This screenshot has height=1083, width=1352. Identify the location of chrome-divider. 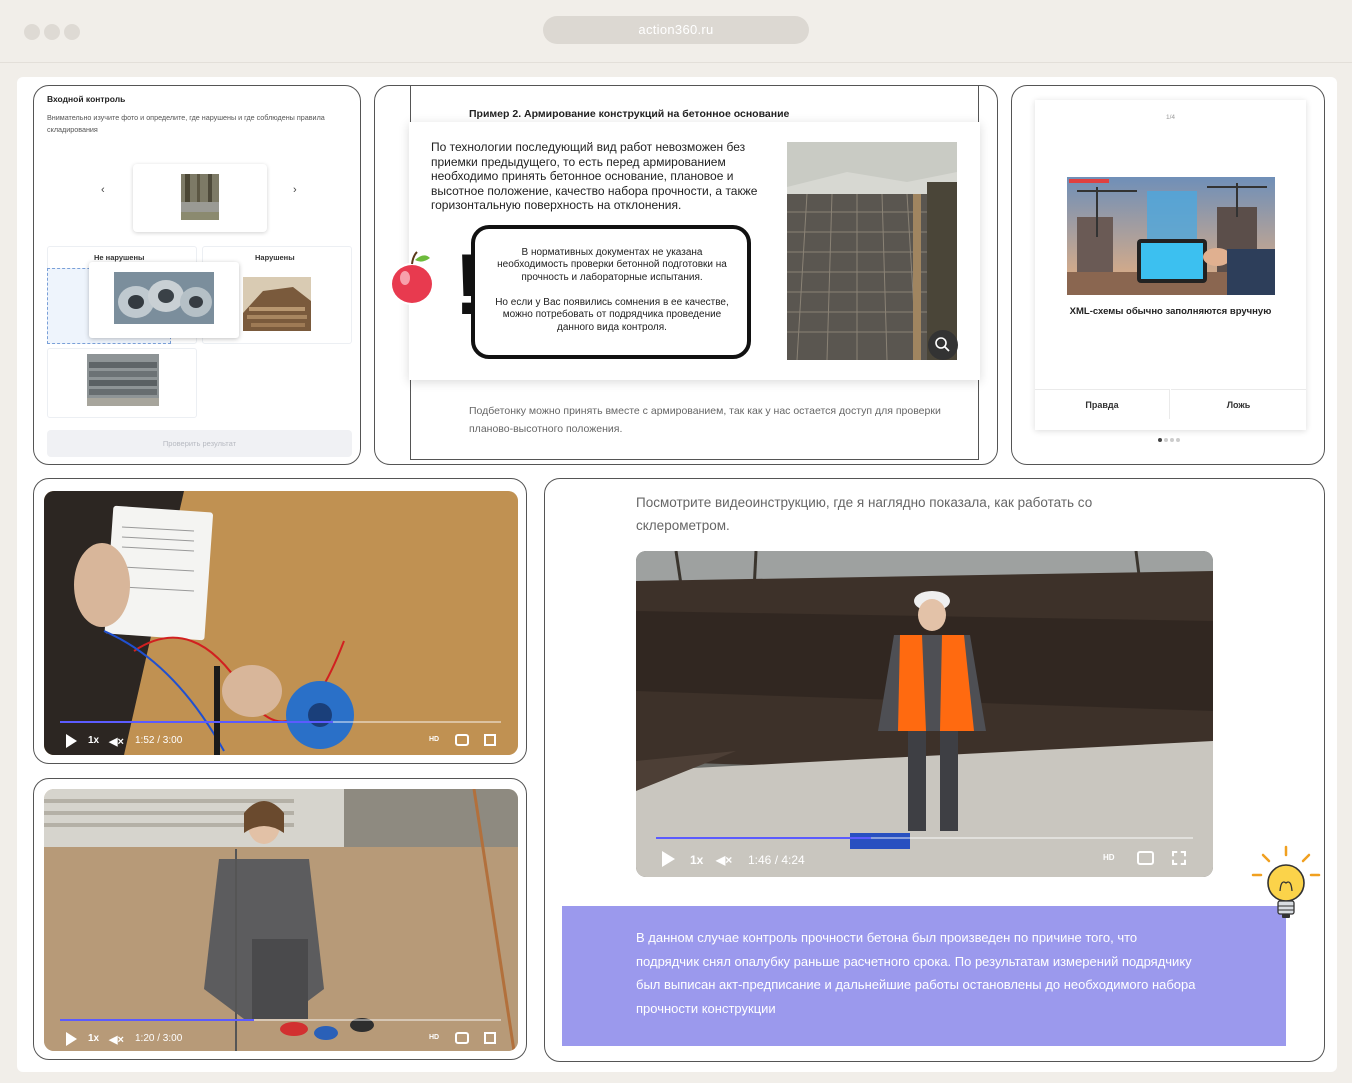
(676, 62).